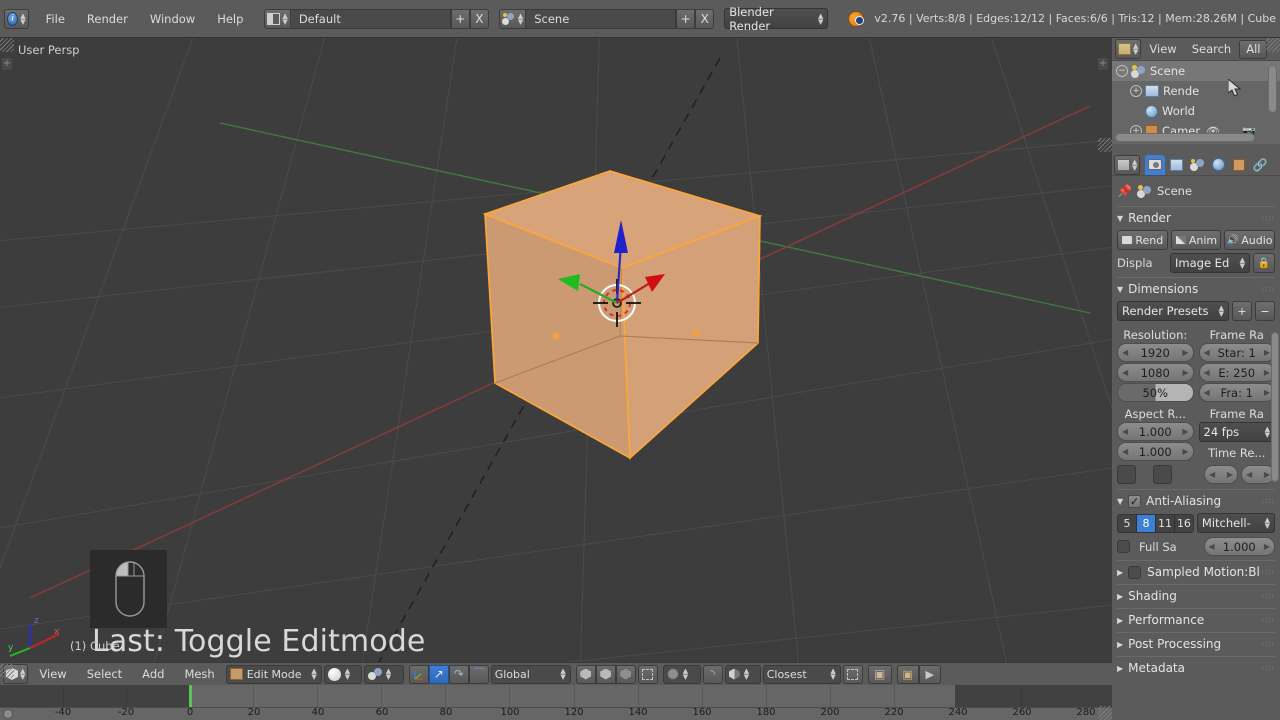 This screenshot has height=720, width=1280. I want to click on frame-rate-dropdown: 24 fps ▲ ▼, so click(1236, 432).